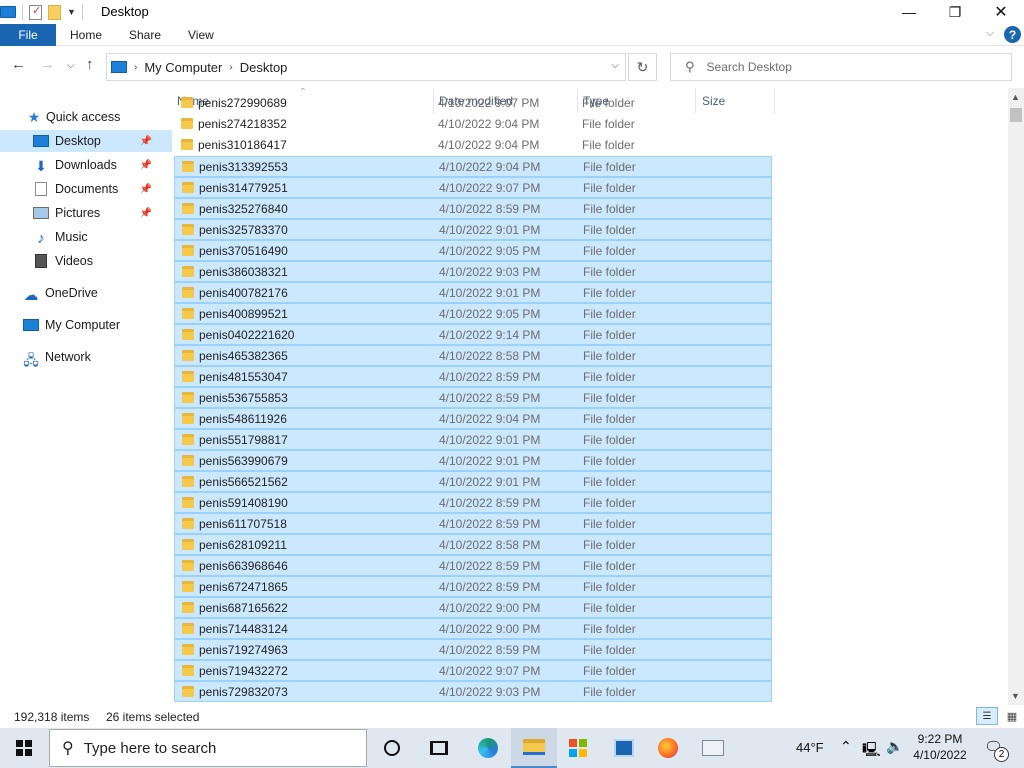 This screenshot has width=1024, height=768. What do you see at coordinates (44, 12) in the screenshot?
I see `quick-access-toolbar: ▼` at bounding box center [44, 12].